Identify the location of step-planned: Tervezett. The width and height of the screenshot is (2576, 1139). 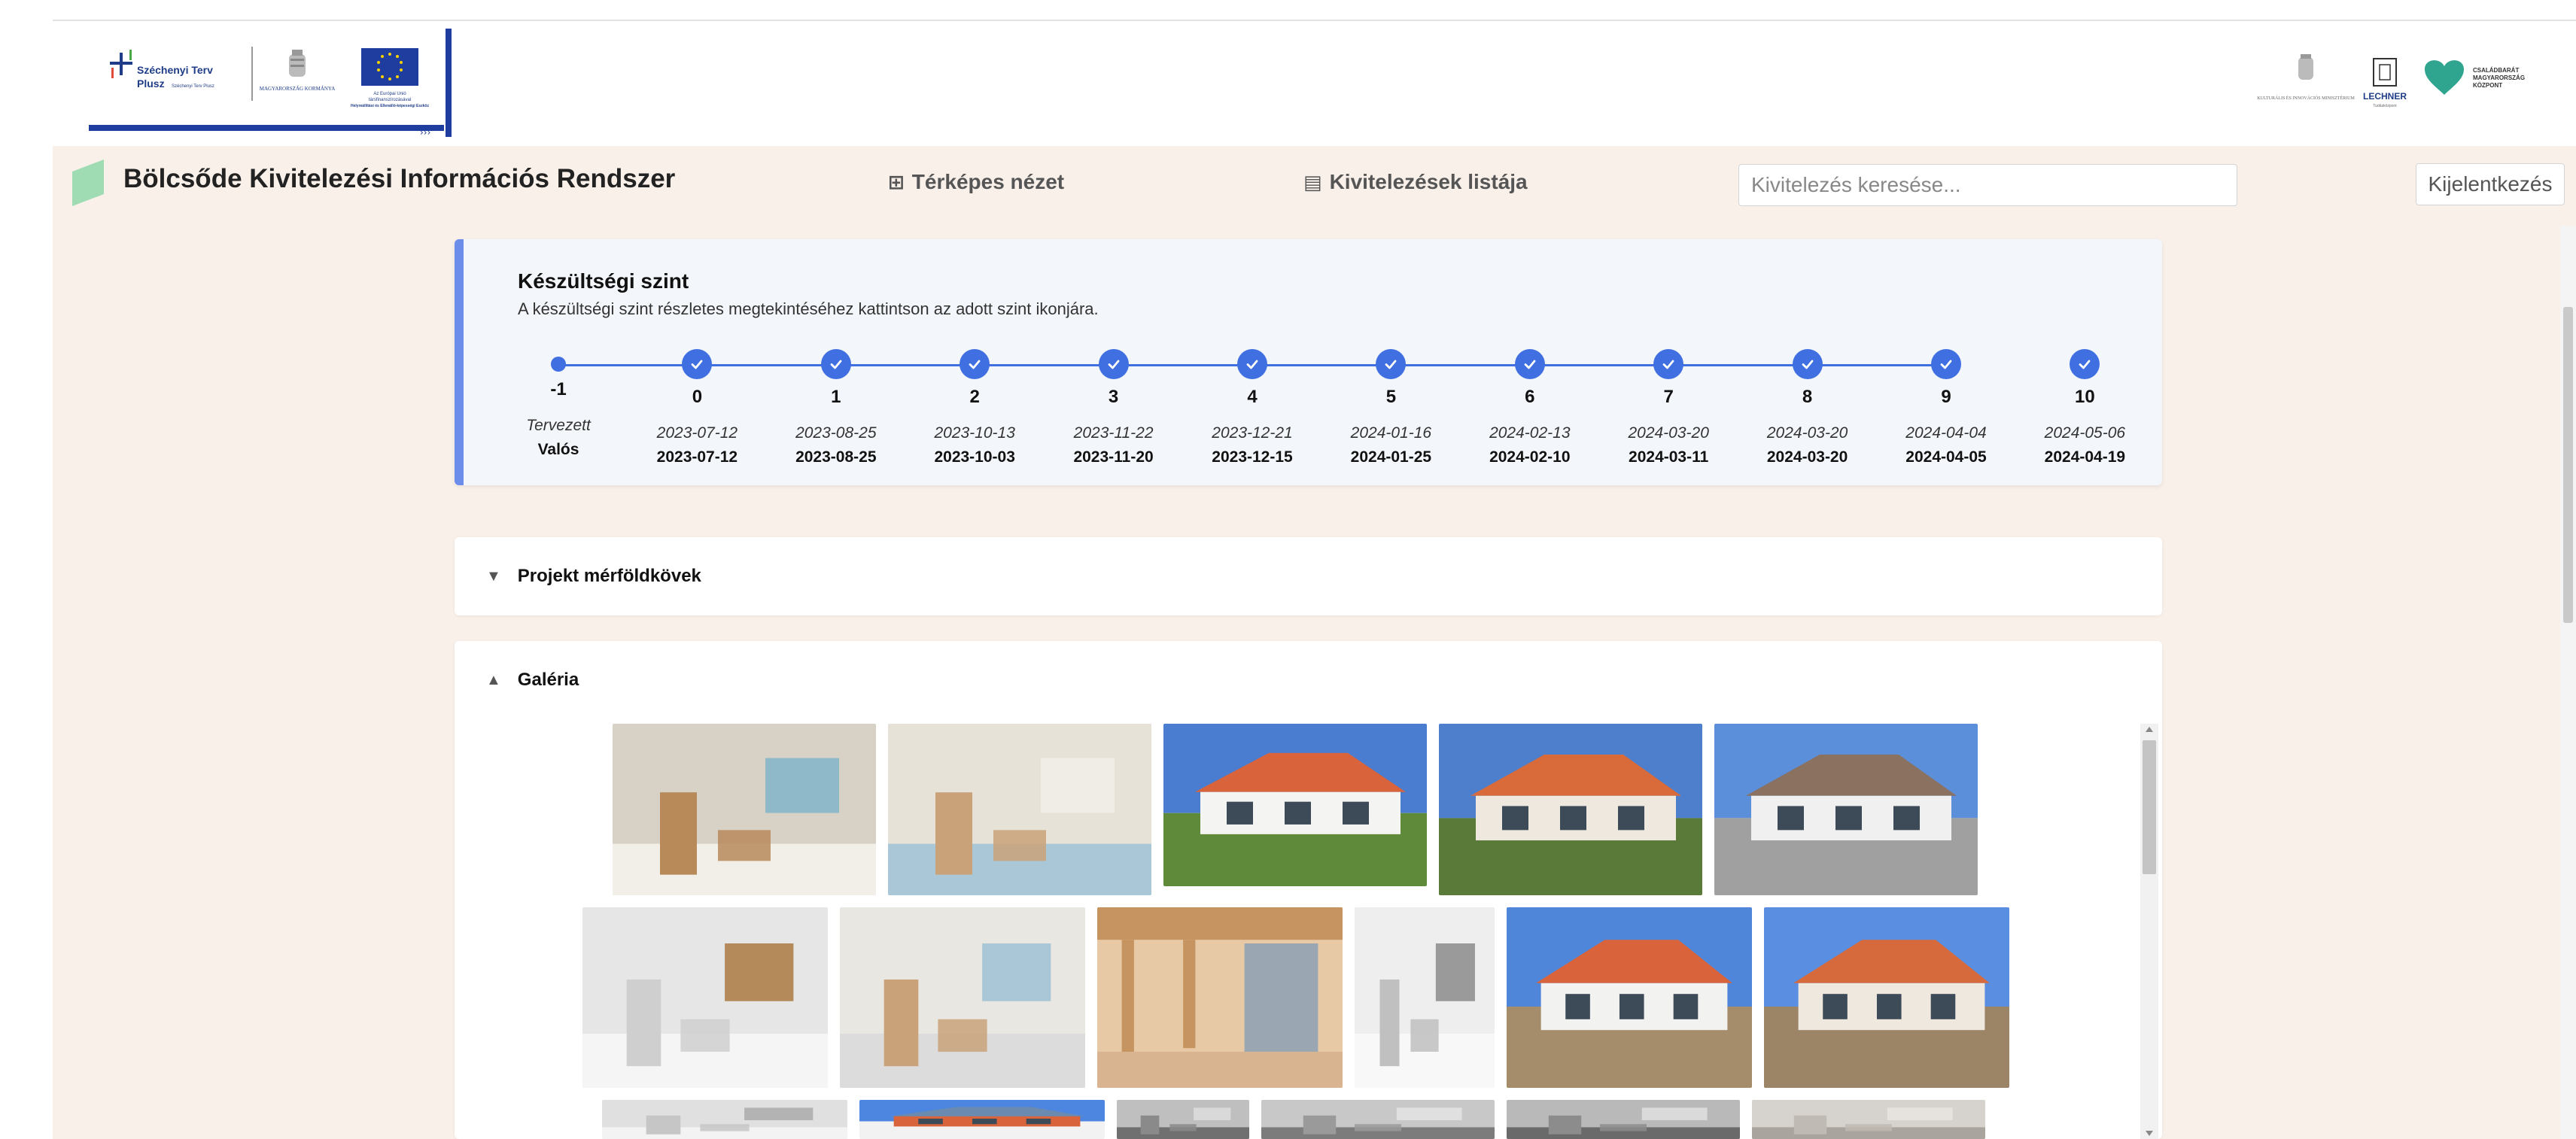
(558, 425).